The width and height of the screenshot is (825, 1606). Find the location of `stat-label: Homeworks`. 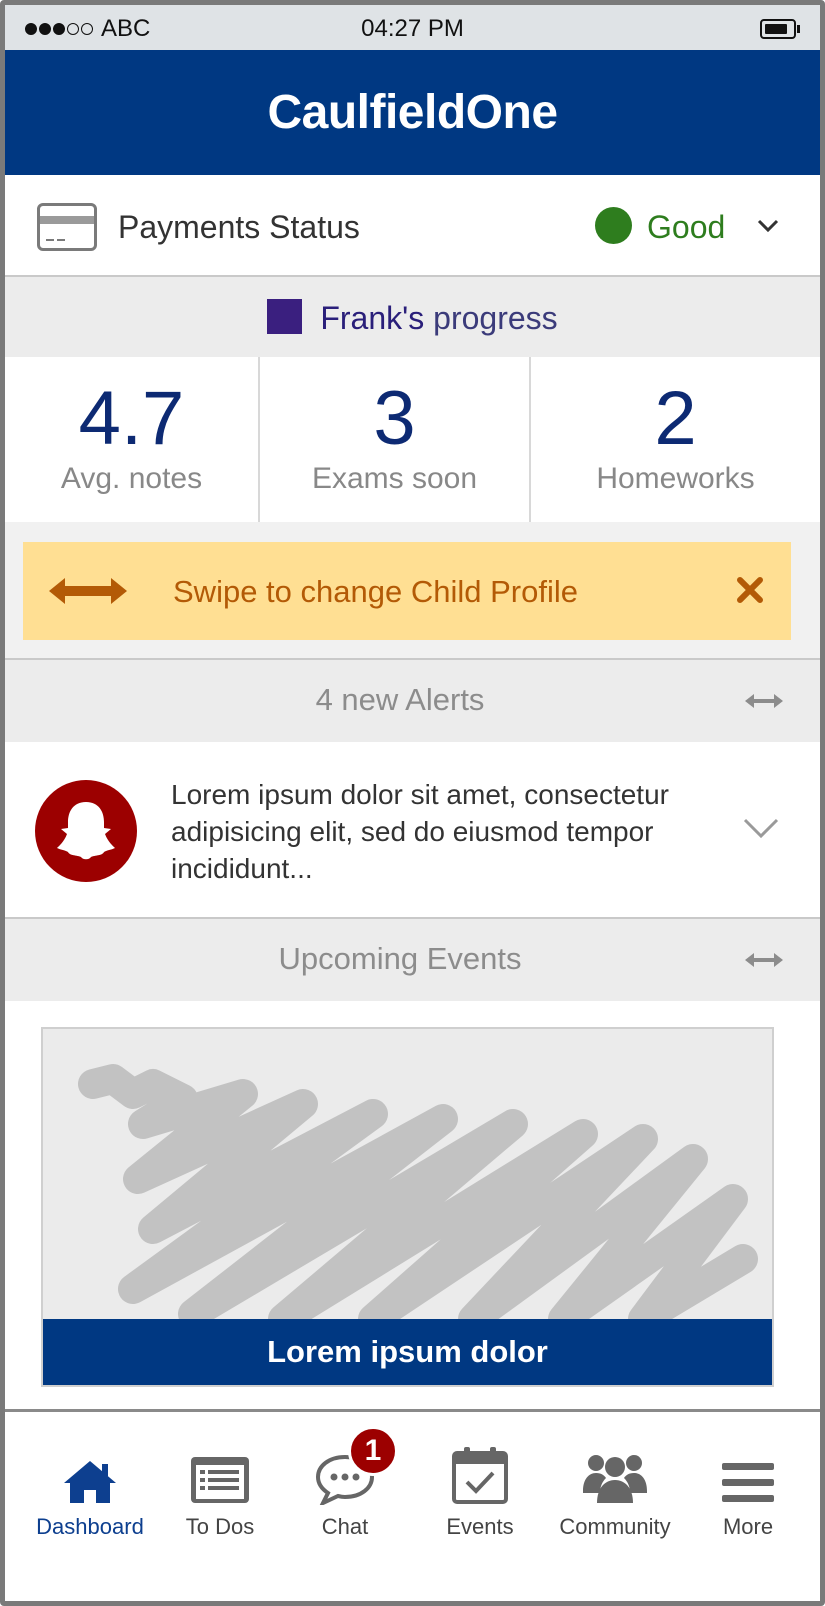

stat-label: Homeworks is located at coordinates (675, 478).